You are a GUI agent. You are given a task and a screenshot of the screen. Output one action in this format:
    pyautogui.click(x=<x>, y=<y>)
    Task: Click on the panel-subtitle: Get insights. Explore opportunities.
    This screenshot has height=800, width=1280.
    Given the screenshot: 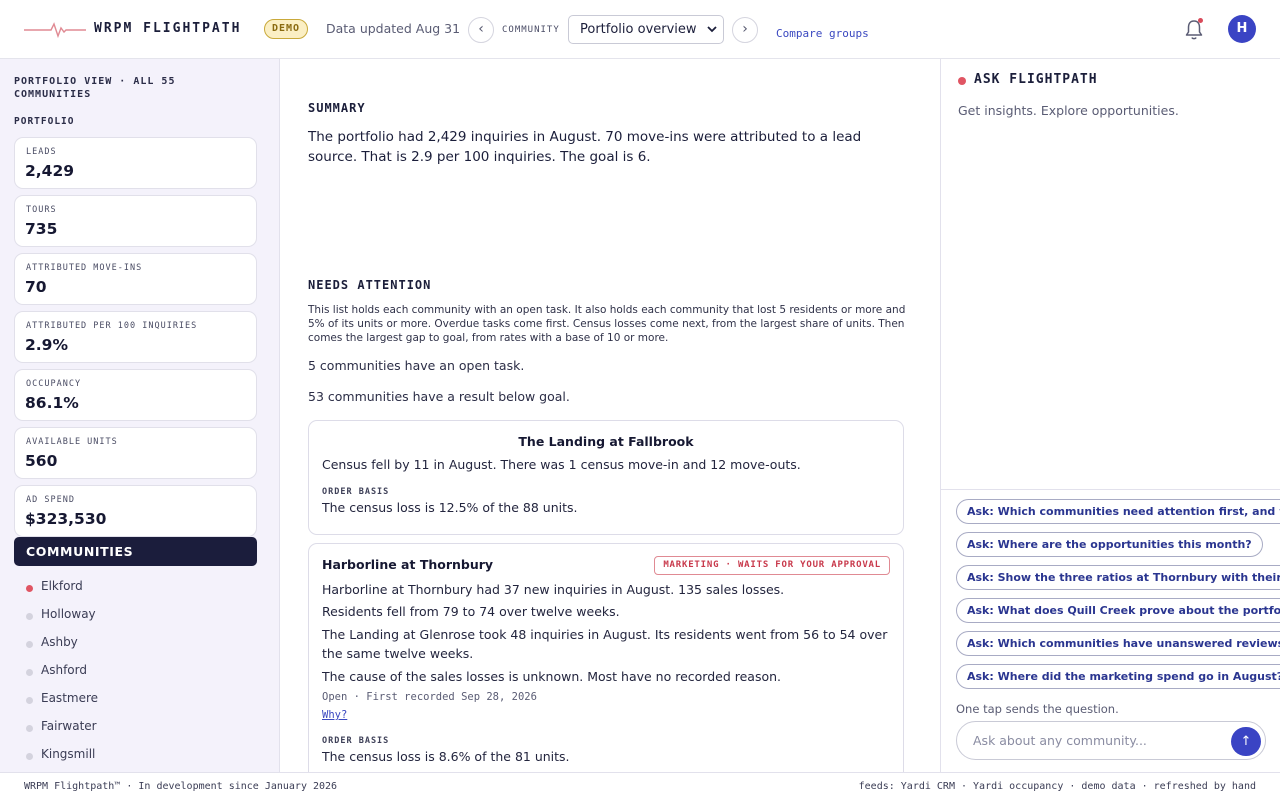 What is the action you would take?
    pyautogui.click(x=1068, y=110)
    